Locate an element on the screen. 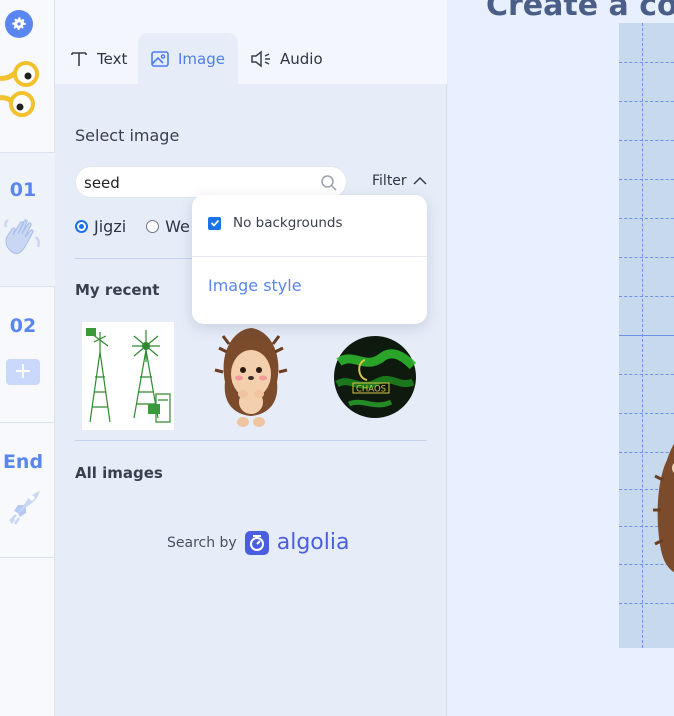 The image size is (674, 716). text-icon is located at coordinates (79, 58).